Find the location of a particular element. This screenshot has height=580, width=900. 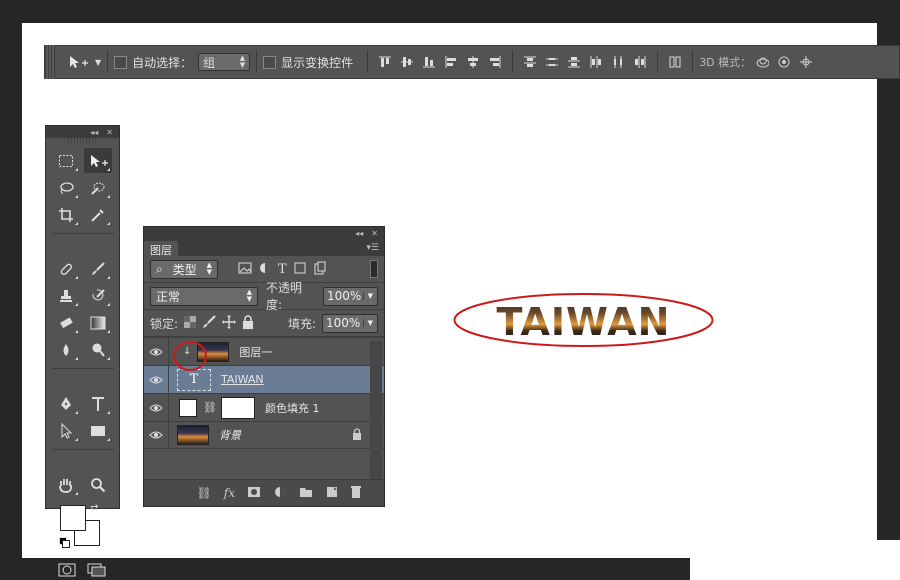

3d-pan-icon is located at coordinates (806, 62).